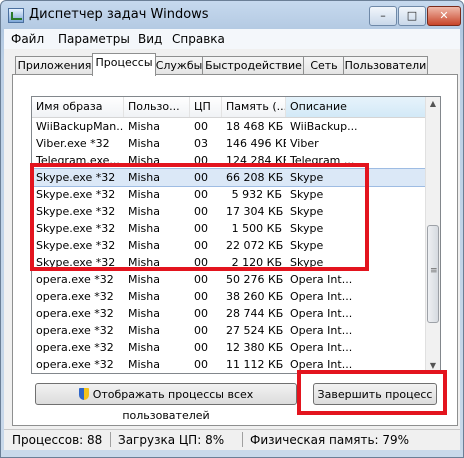 The width and height of the screenshot is (464, 458). I want to click on minimize-button: –, so click(383, 16).